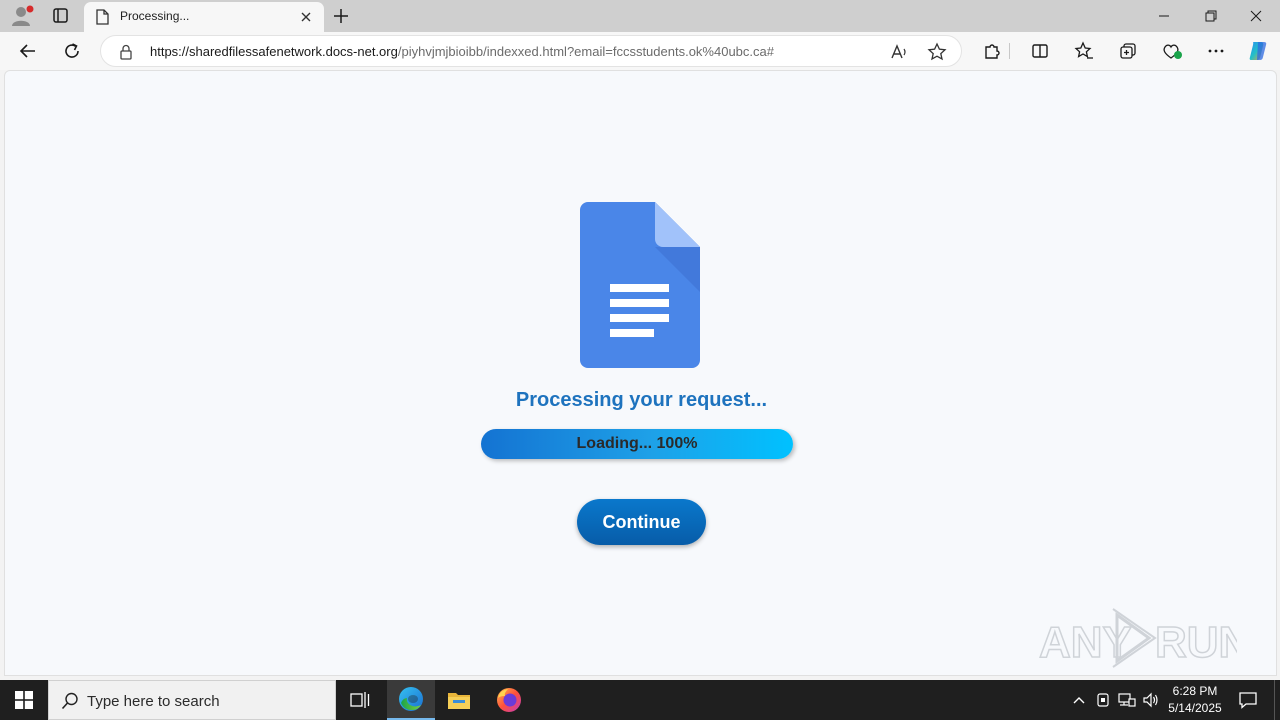  I want to click on clock-time: 6:28 PM, so click(1195, 691).